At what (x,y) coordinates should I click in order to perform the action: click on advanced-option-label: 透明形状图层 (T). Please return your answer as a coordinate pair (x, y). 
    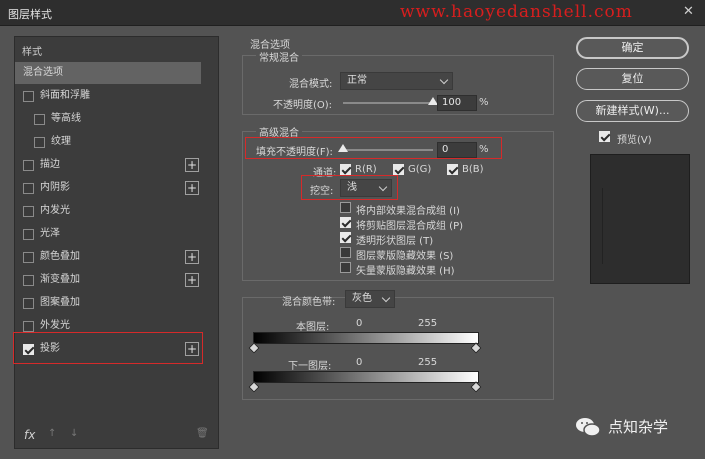
    Looking at the image, I should click on (395, 241).